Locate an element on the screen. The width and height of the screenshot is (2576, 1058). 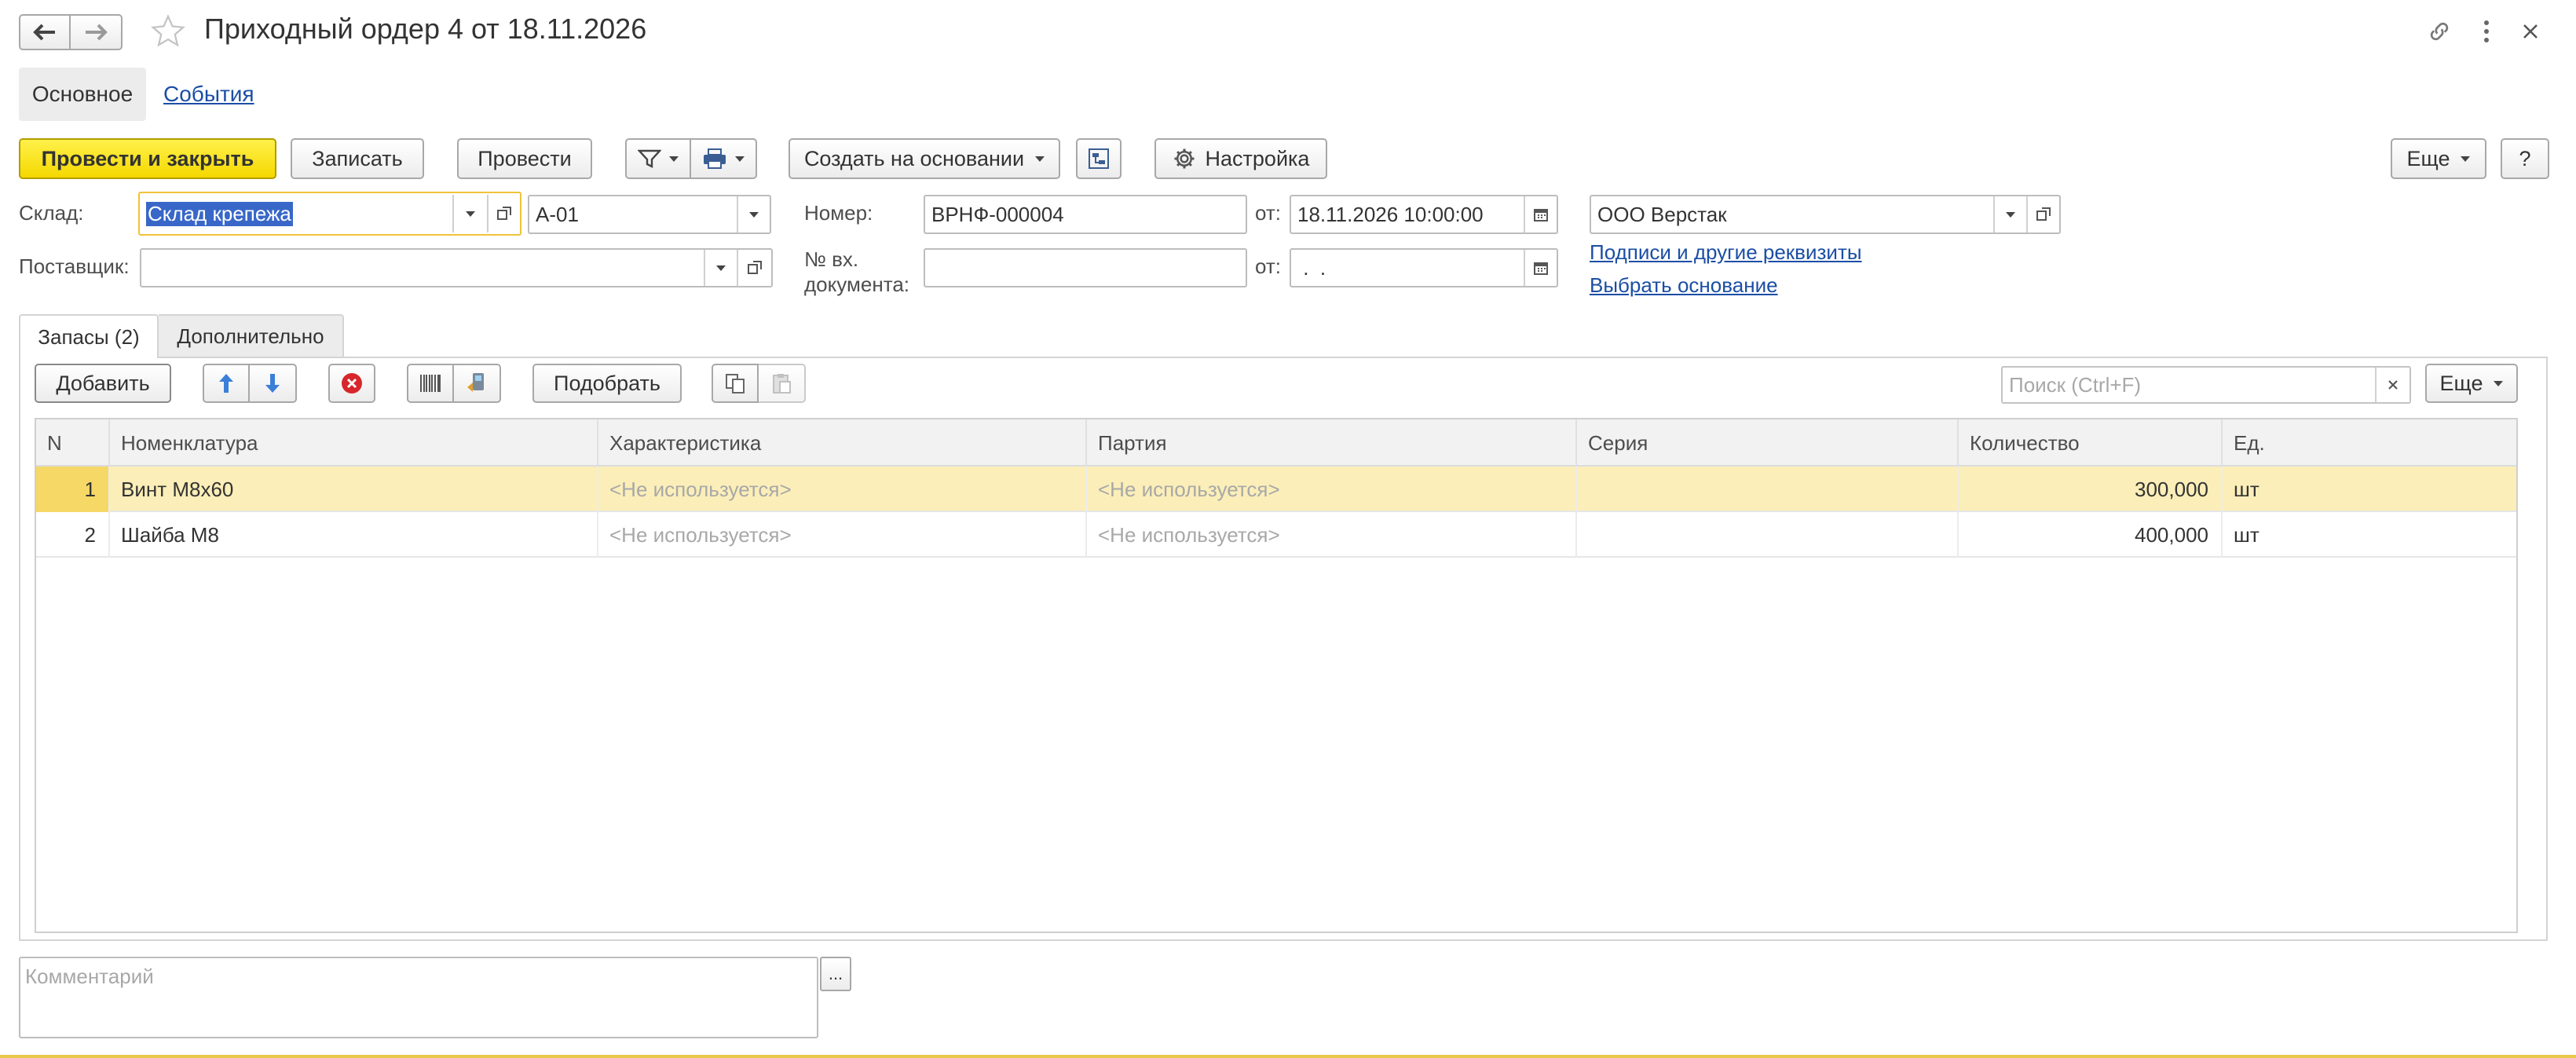
warehouse-value: Склад крепежа is located at coordinates (220, 214).